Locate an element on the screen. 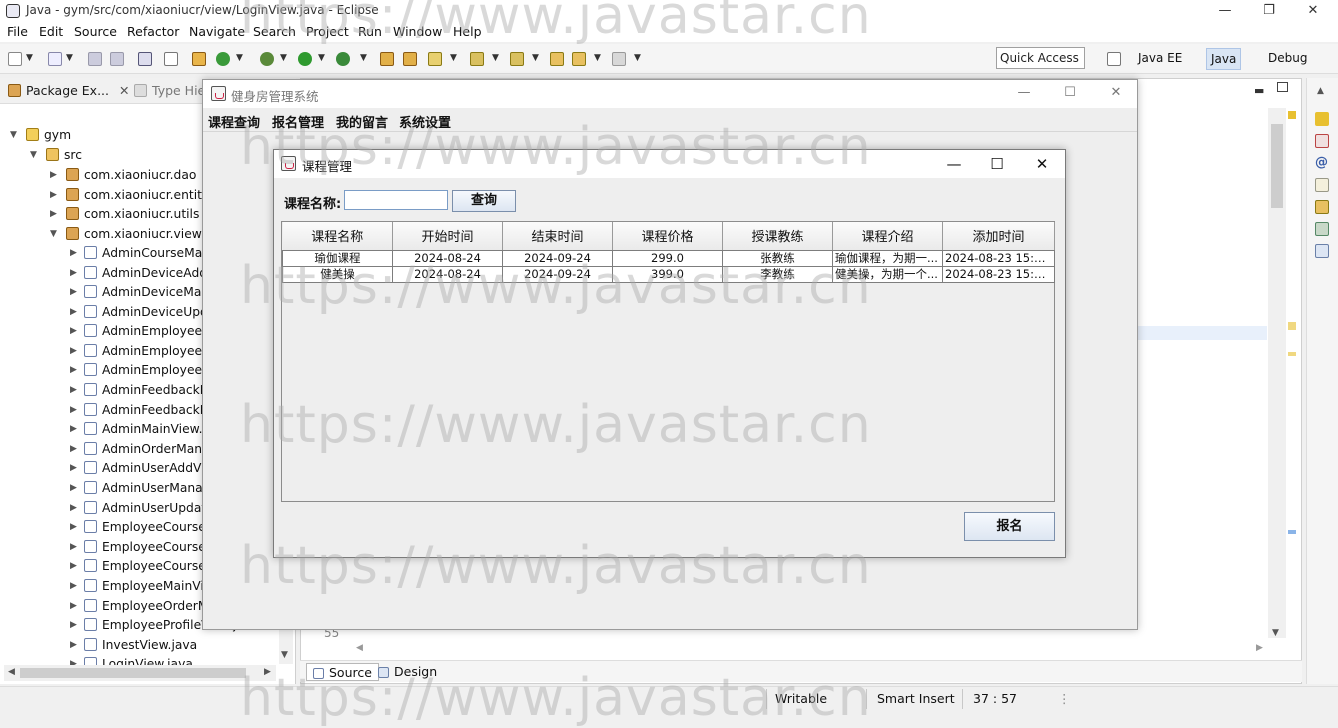 The width and height of the screenshot is (1338, 728). column-header: 课程价格 is located at coordinates (667, 236).